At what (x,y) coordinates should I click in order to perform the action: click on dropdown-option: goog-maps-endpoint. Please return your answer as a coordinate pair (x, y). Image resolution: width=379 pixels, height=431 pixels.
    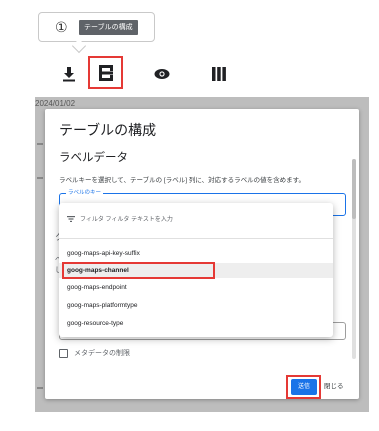
    Looking at the image, I should click on (97, 288).